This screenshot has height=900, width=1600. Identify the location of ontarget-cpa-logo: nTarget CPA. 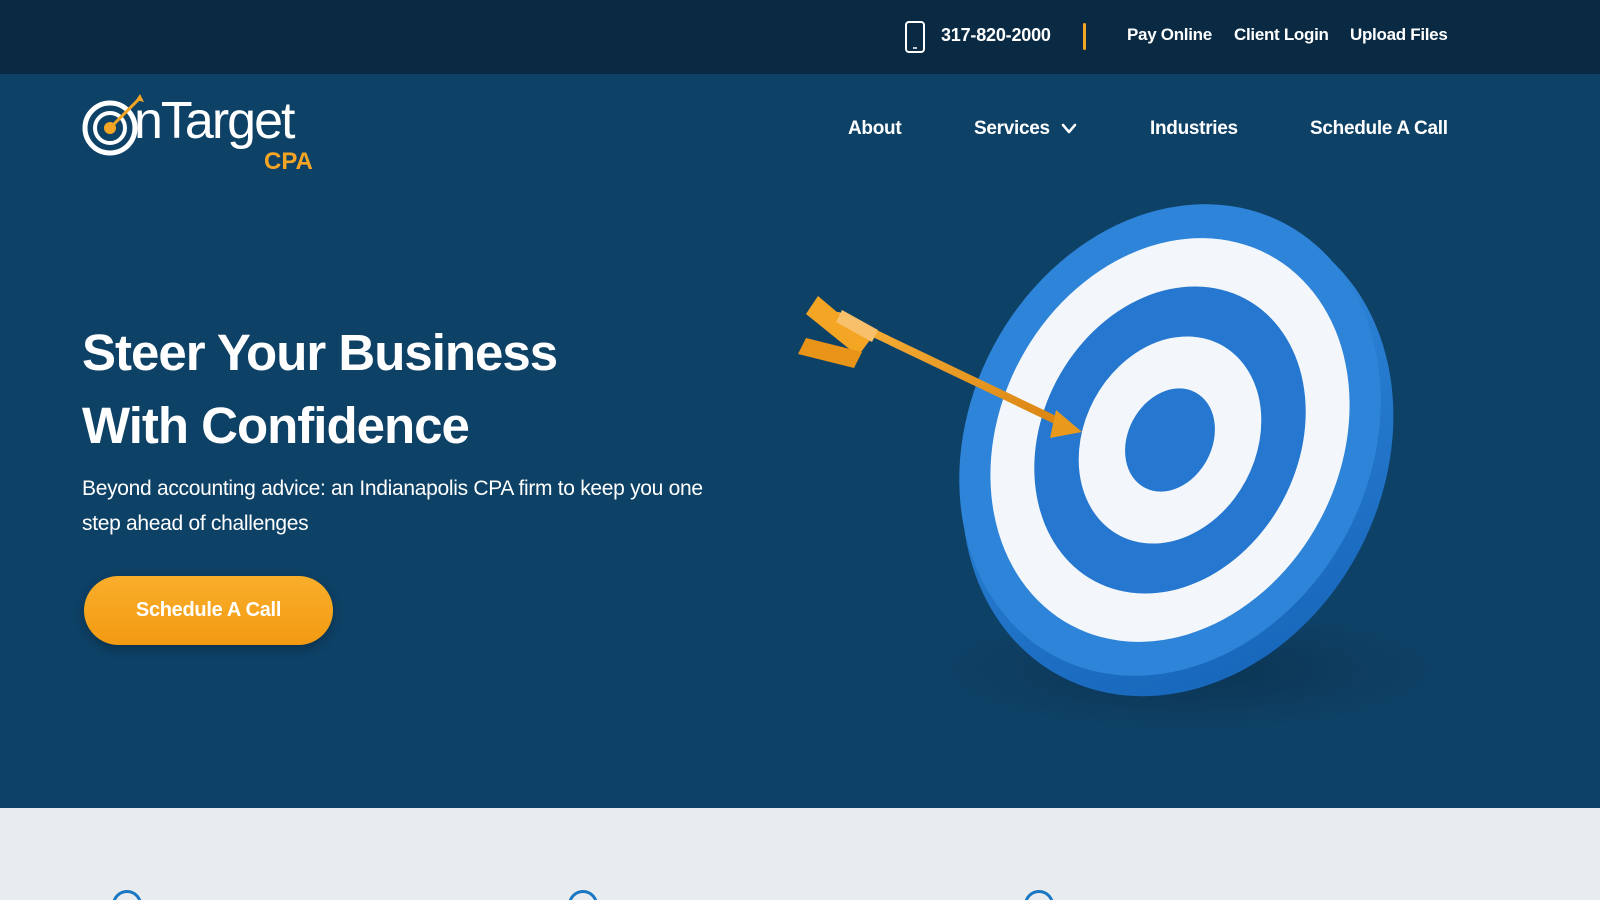
(202, 132).